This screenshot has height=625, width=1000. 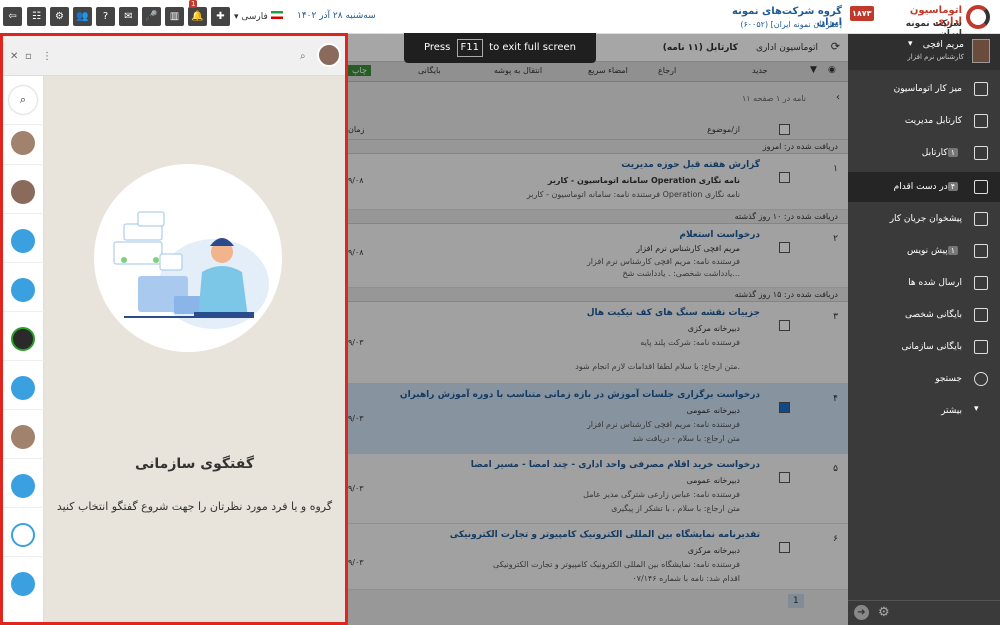 What do you see at coordinates (924, 612) in the screenshot?
I see `sidebar-footer: ➜ ⚙` at bounding box center [924, 612].